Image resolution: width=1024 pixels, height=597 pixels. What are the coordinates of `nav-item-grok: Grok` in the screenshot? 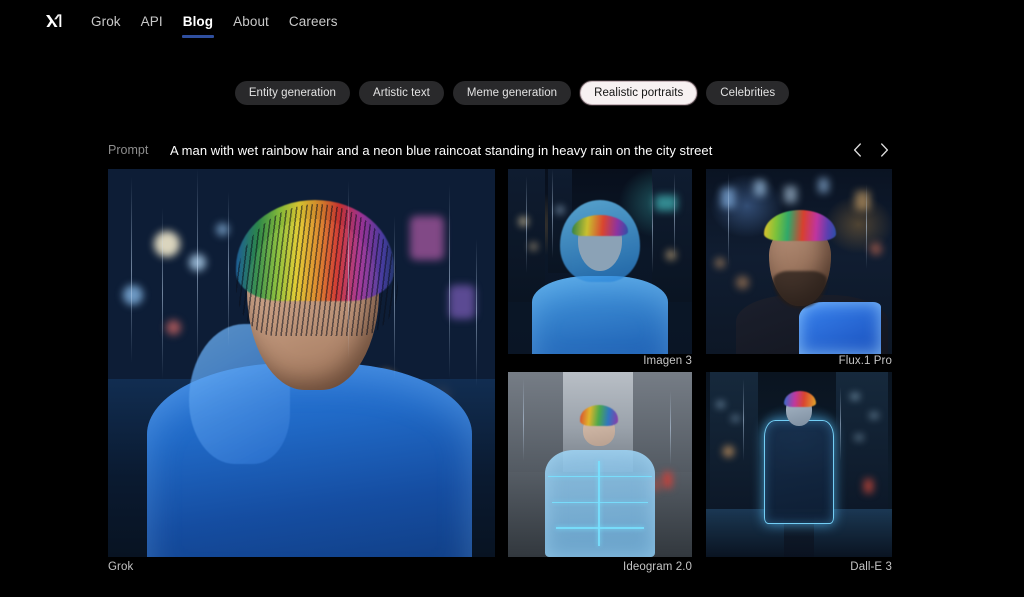 It's located at (106, 21).